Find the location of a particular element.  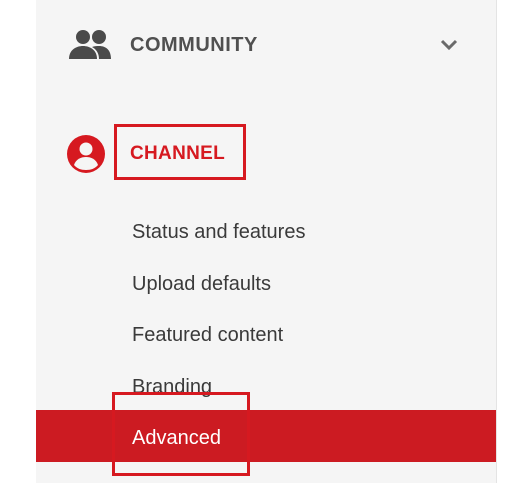

people-icon is located at coordinates (90, 44).